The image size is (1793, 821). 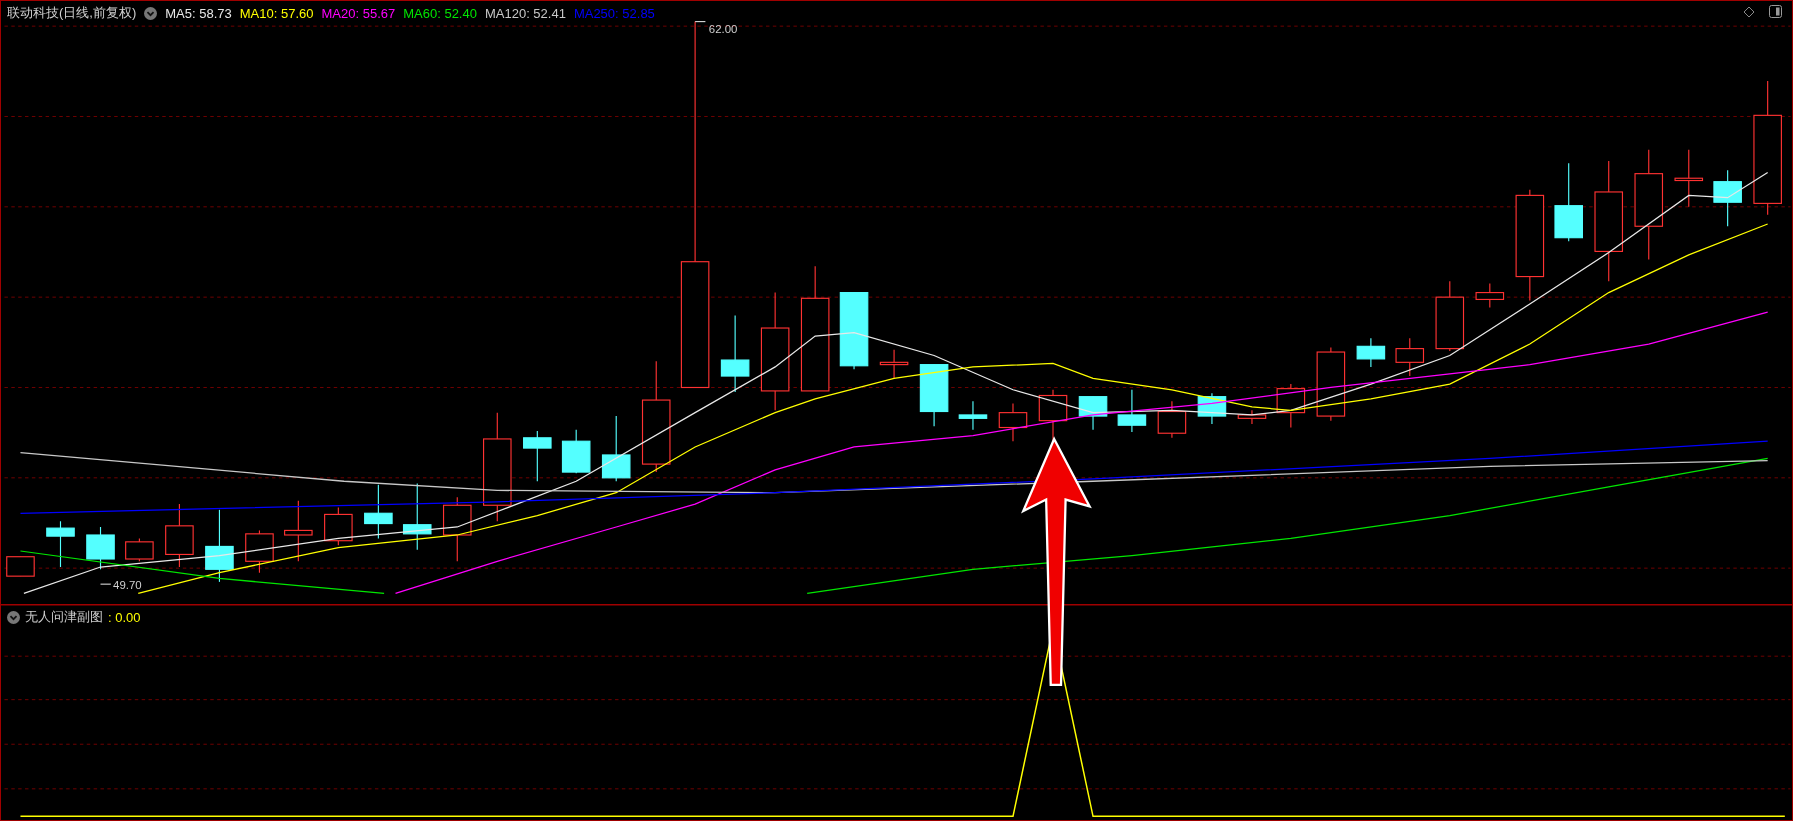 I want to click on indicator-value: : 0.00, so click(x=124, y=617).